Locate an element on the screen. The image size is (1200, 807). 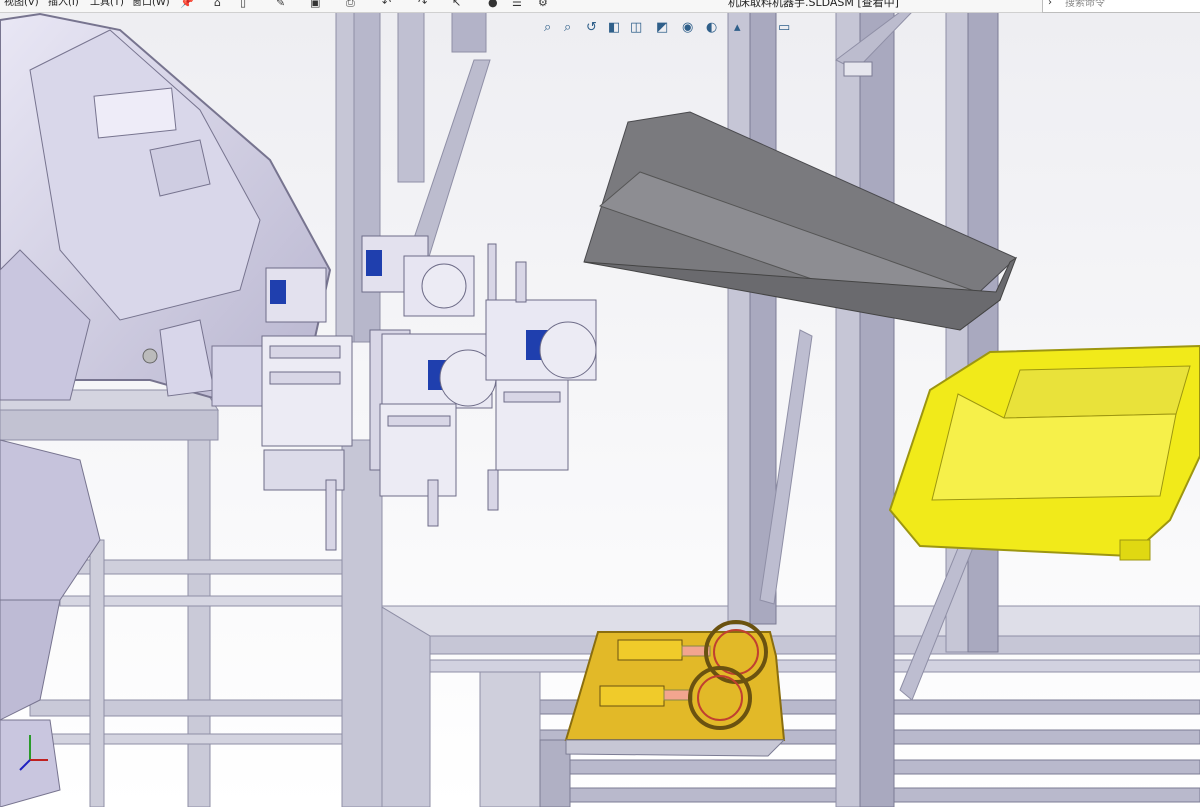
search-placeholder: 搜索命令 is located at coordinates (1085, 4).